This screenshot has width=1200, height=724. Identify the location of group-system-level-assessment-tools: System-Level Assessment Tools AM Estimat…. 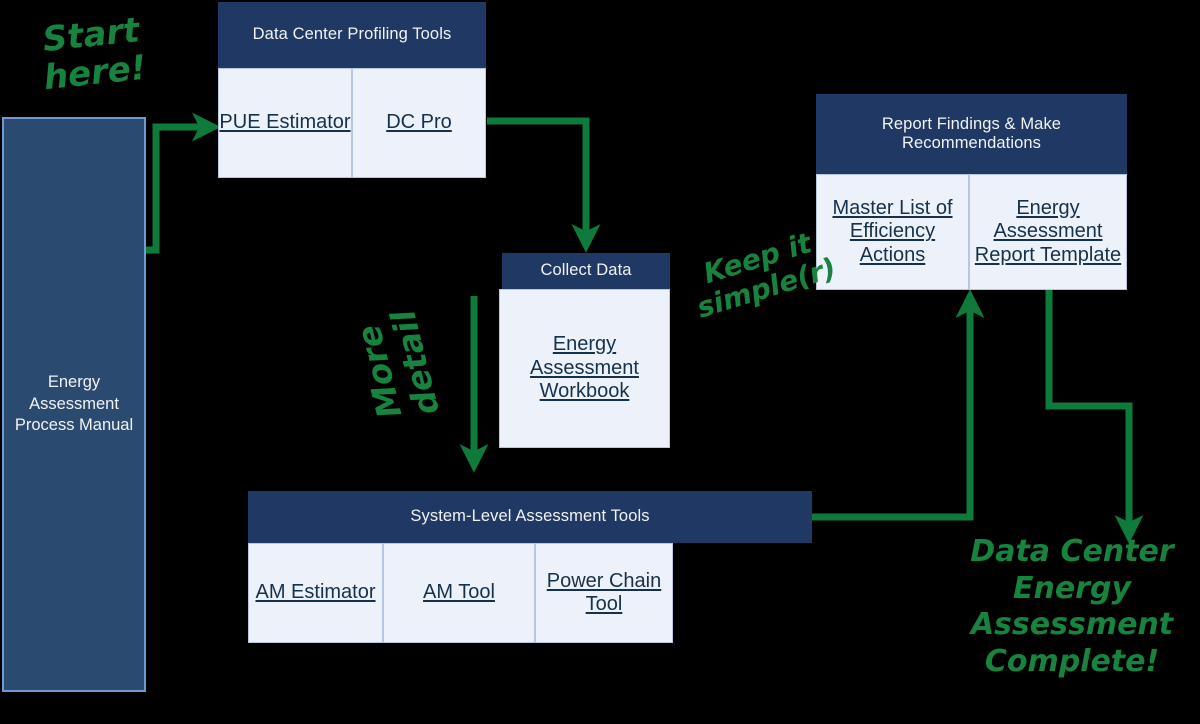
(530, 567).